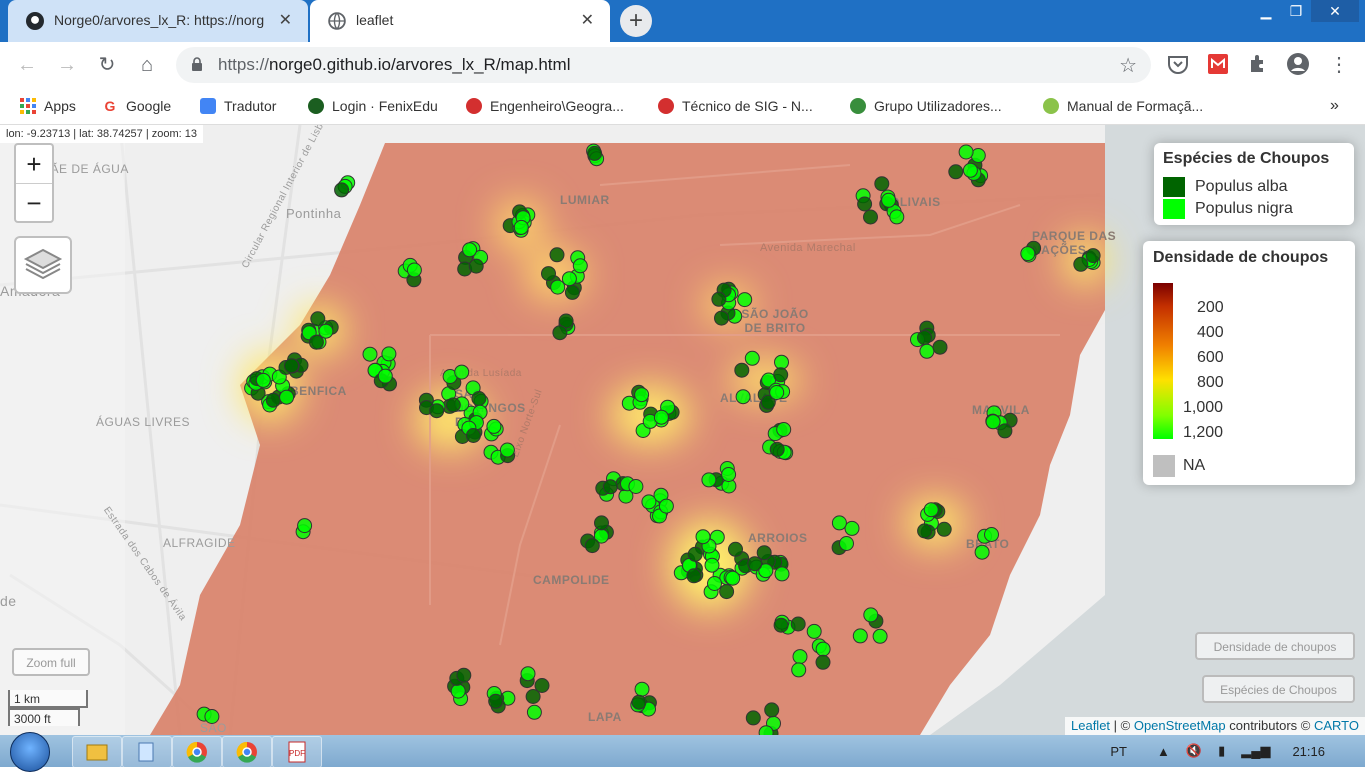 This screenshot has width=1365, height=772. Describe the element at coordinates (97, 752) in the screenshot. I see `explorer-taskbar-icon` at that location.